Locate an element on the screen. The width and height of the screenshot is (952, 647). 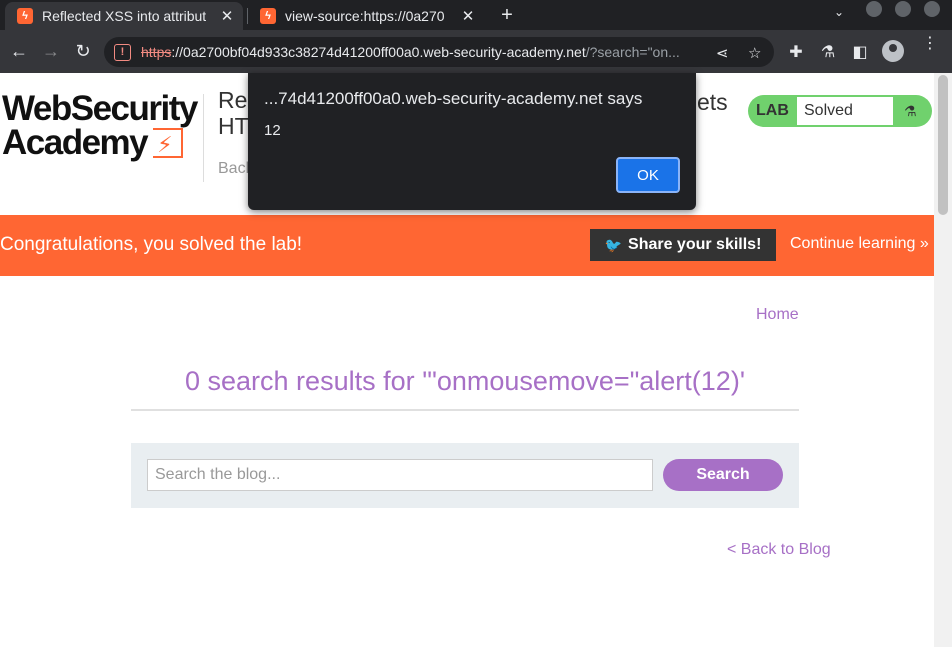
heading-divider is located at coordinates (465, 410).